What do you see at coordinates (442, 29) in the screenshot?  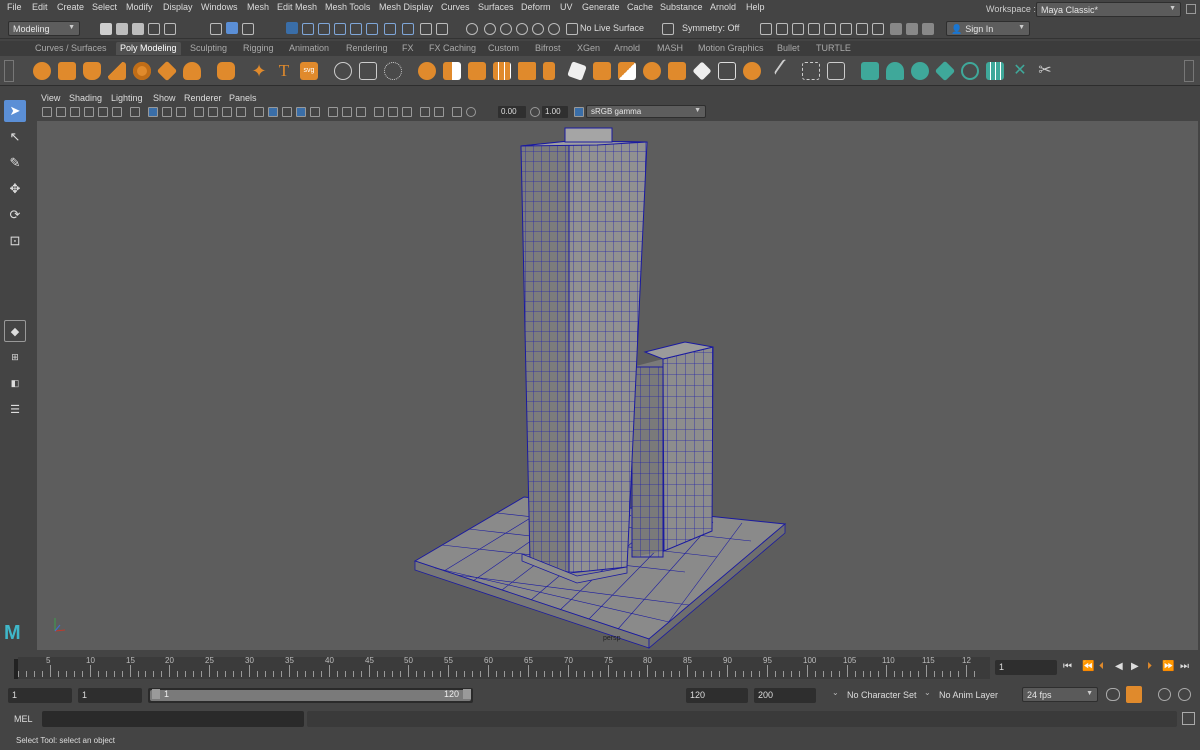 I see `select-tool-icon` at bounding box center [442, 29].